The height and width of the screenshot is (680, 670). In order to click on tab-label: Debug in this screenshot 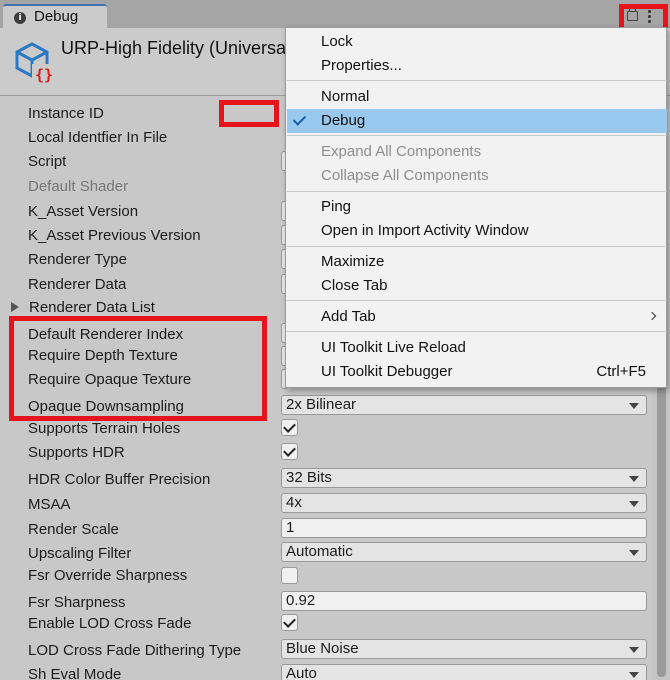, I will do `click(56, 16)`.